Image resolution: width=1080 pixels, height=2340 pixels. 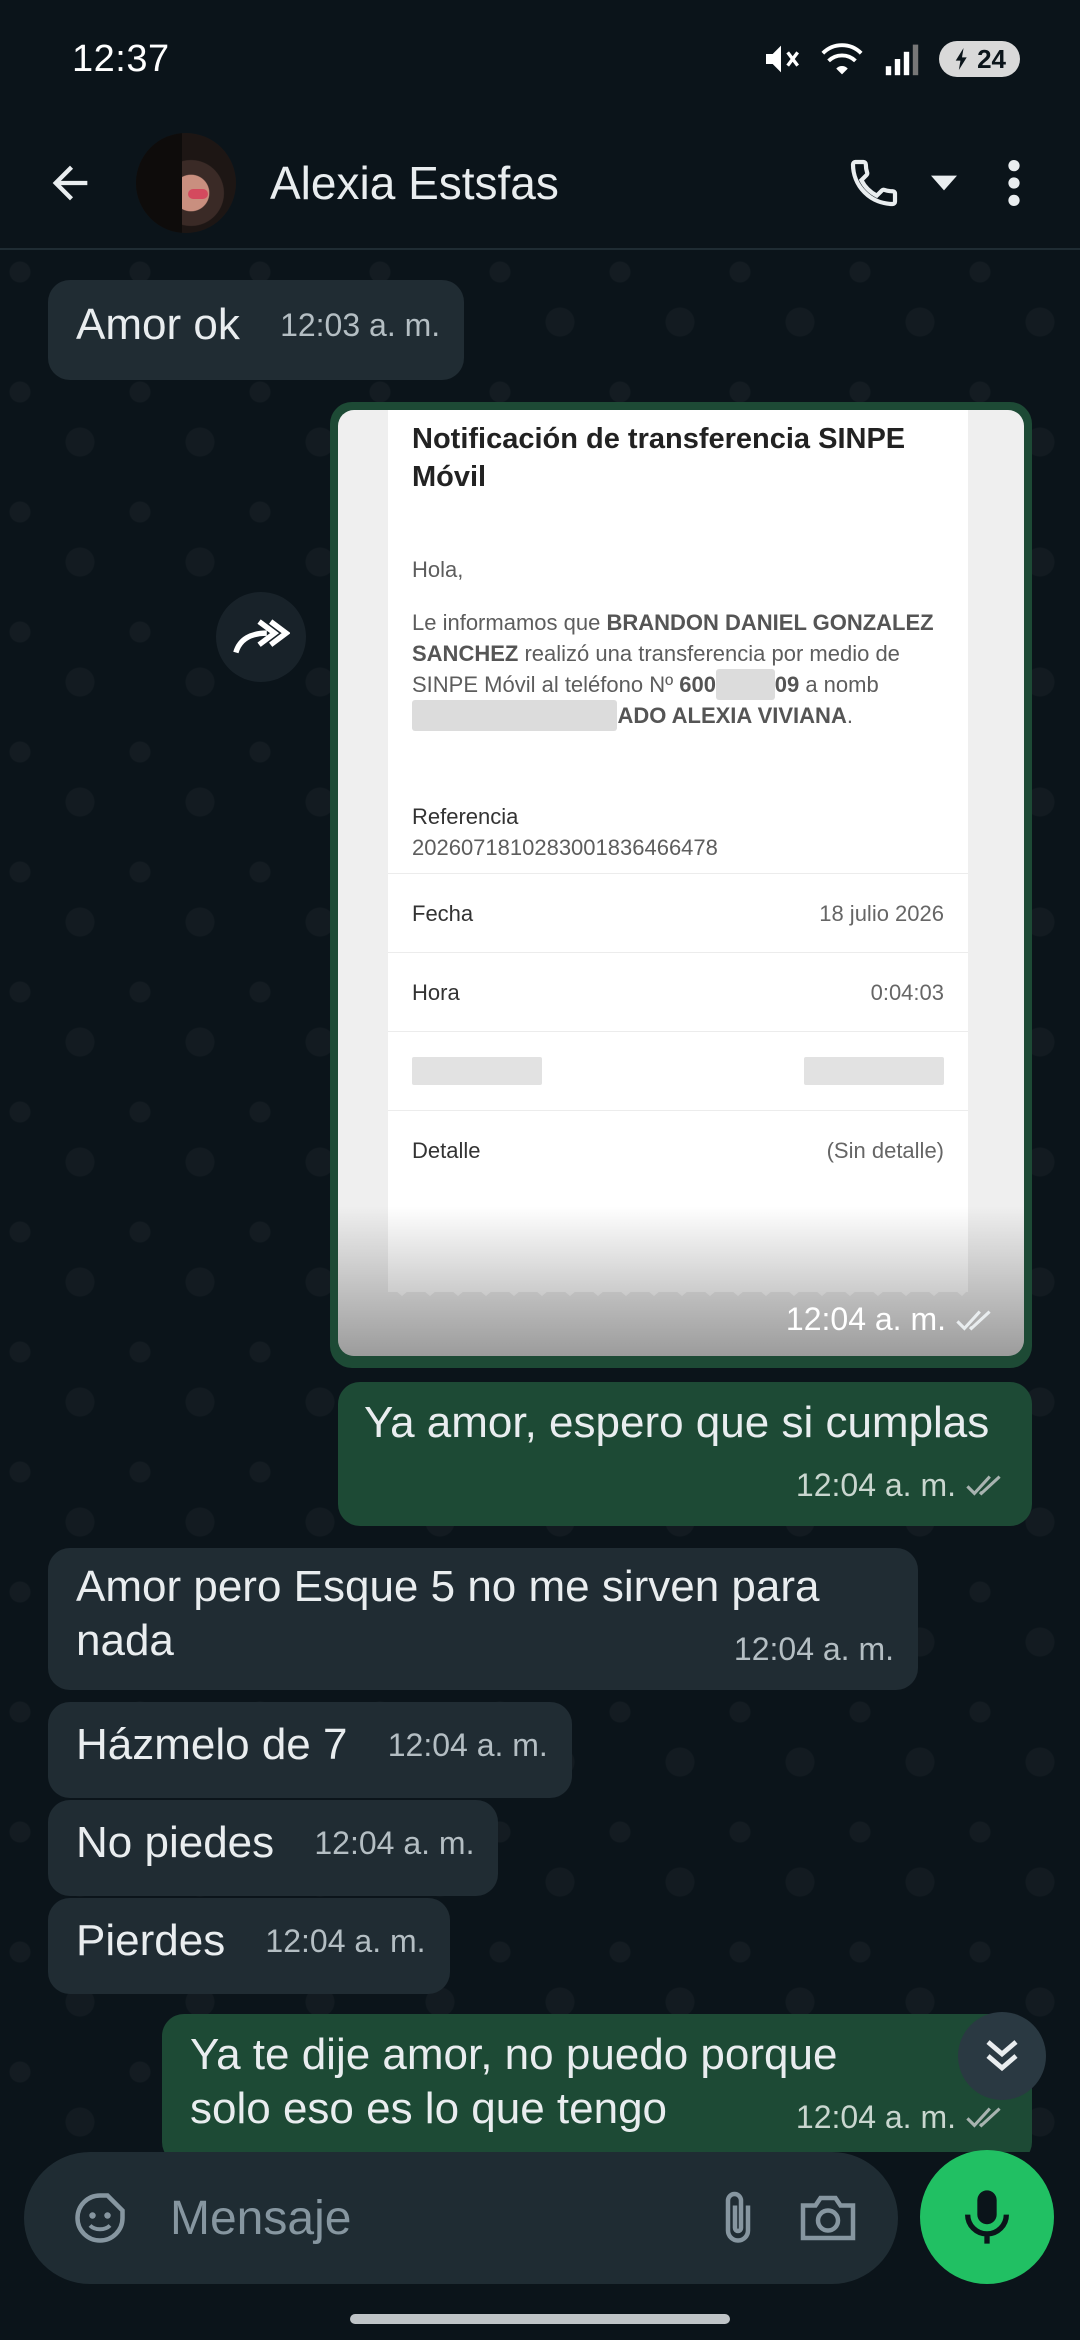 What do you see at coordinates (540, 2319) in the screenshot?
I see `gesture-nav-bar` at bounding box center [540, 2319].